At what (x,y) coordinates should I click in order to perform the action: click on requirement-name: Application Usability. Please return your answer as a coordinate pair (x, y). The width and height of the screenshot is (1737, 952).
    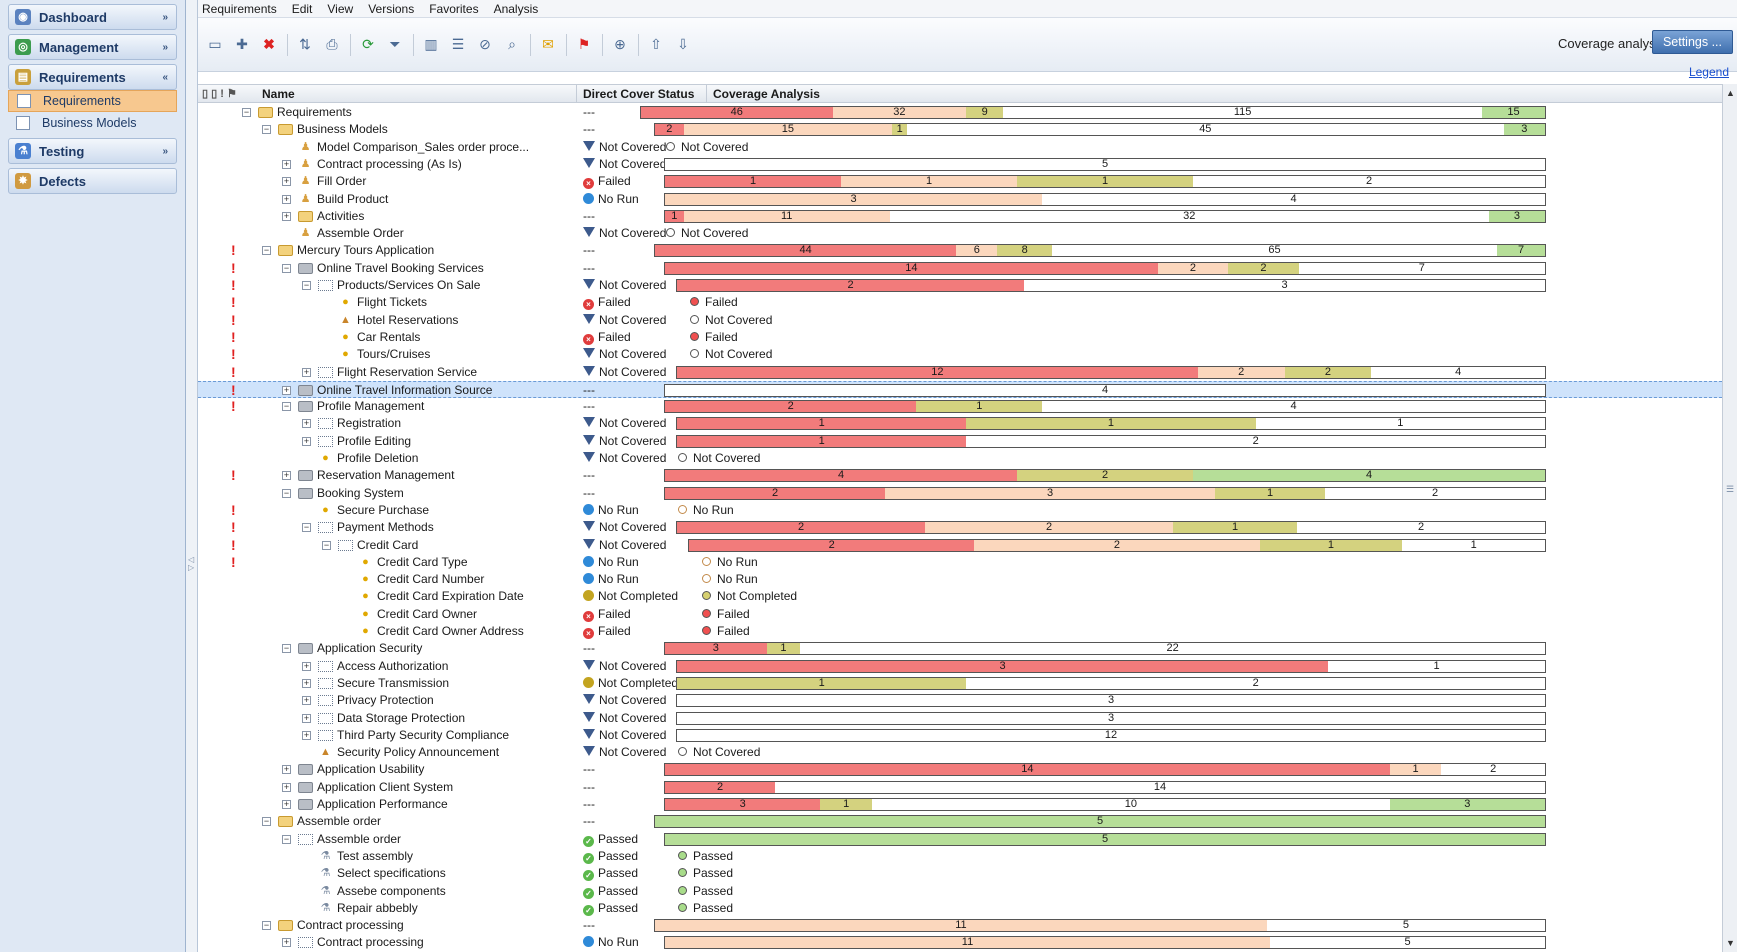
    Looking at the image, I should click on (370, 769).